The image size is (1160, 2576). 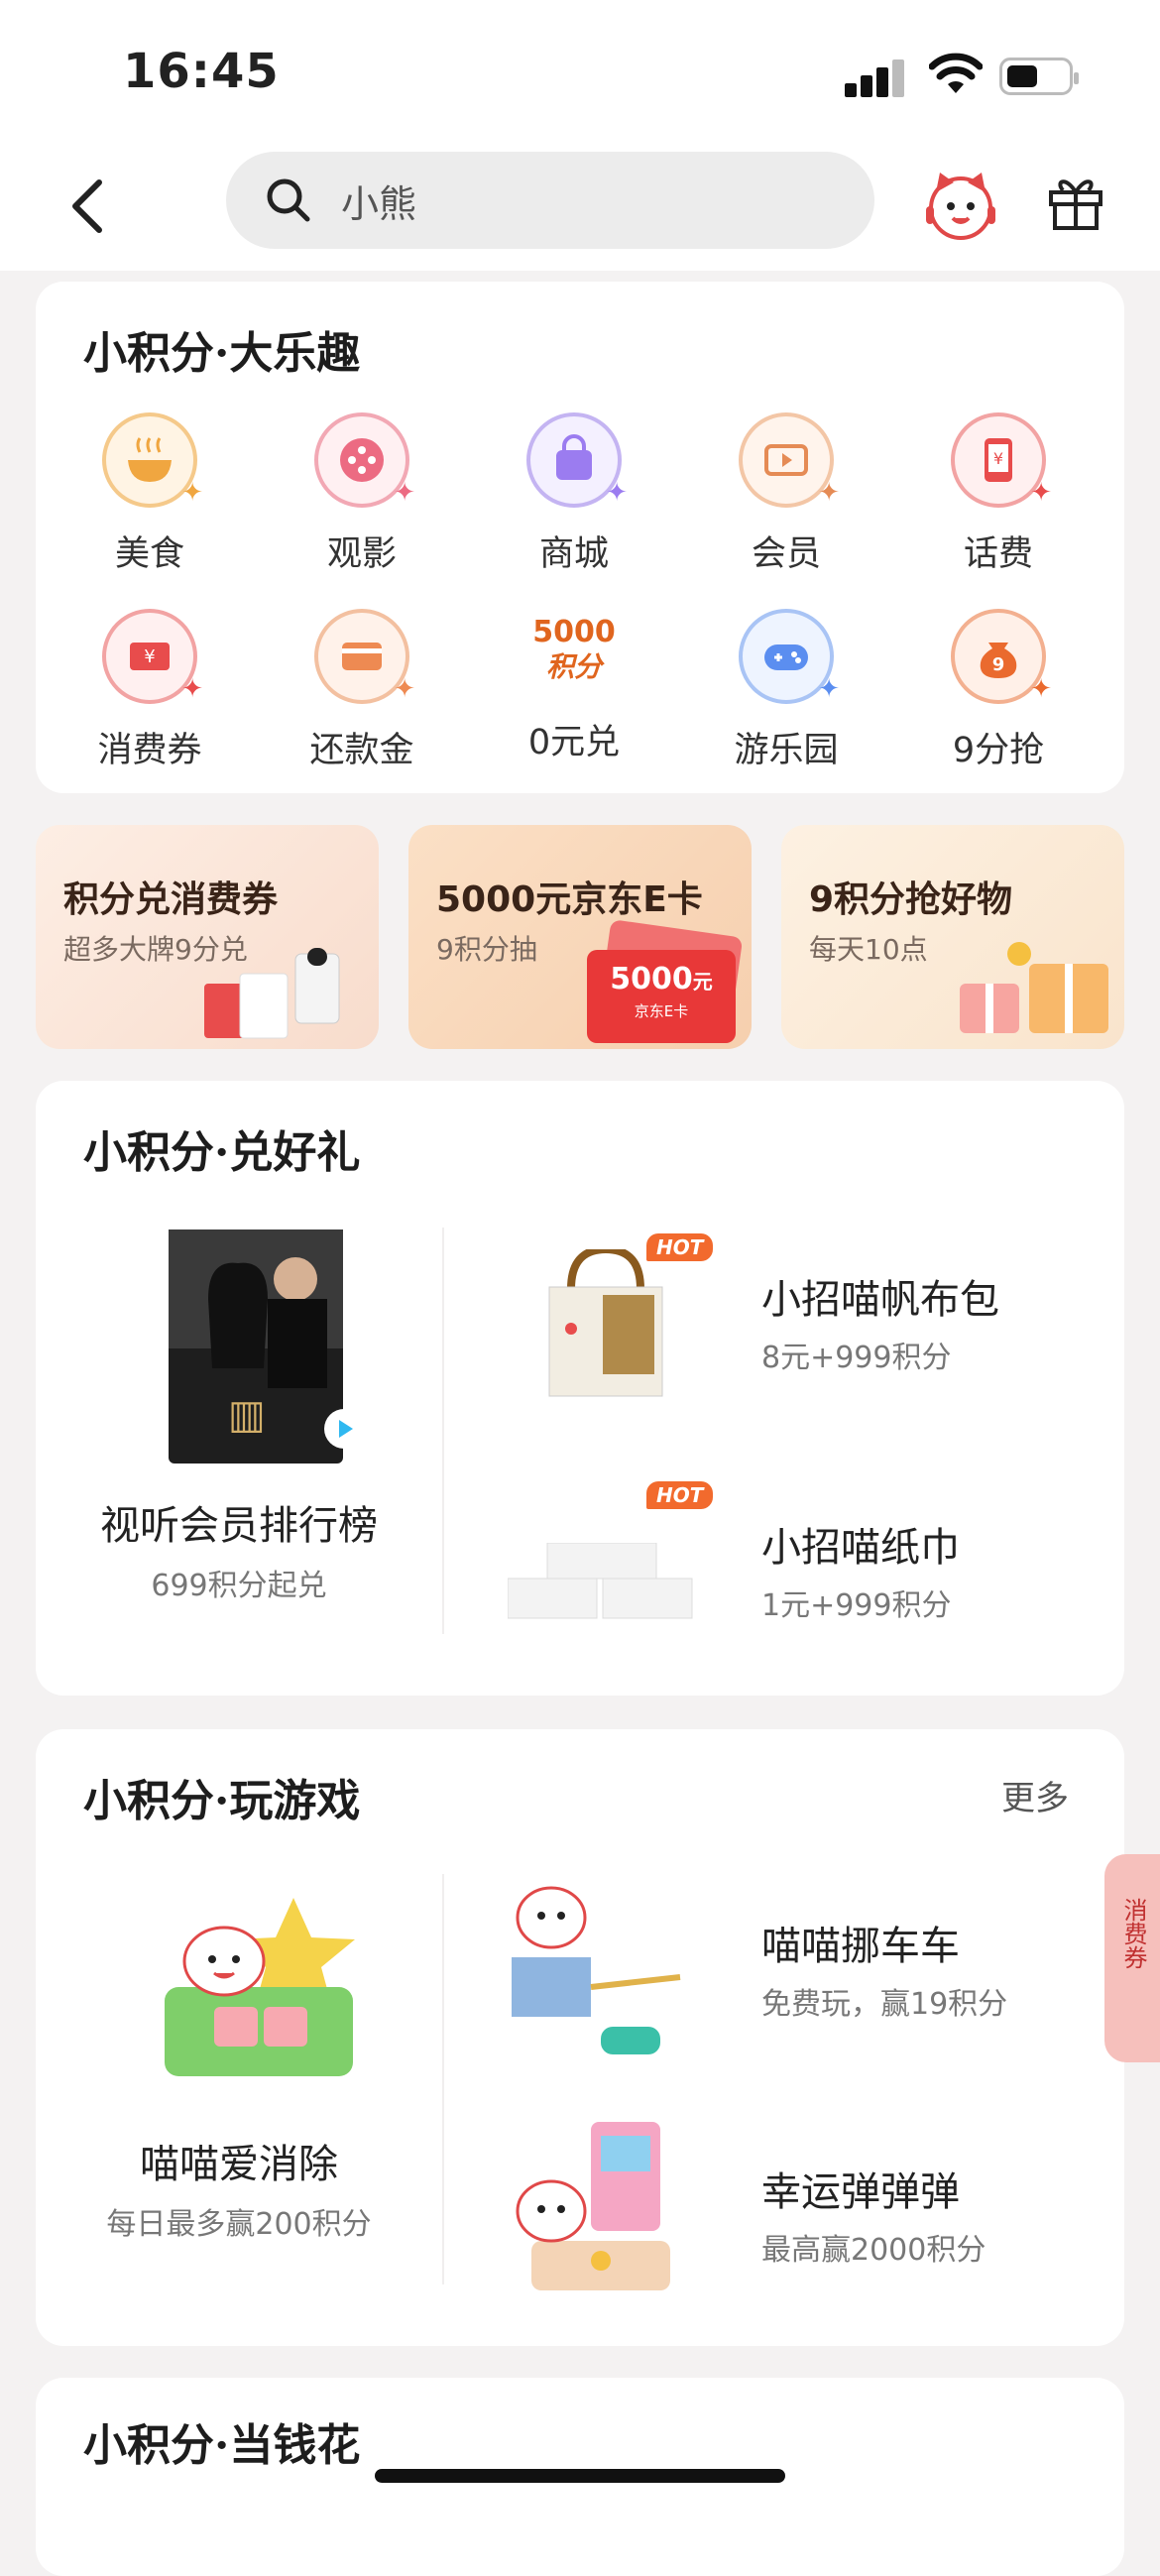 What do you see at coordinates (868, 949) in the screenshot?
I see `banner-subtitle: 每天10点` at bounding box center [868, 949].